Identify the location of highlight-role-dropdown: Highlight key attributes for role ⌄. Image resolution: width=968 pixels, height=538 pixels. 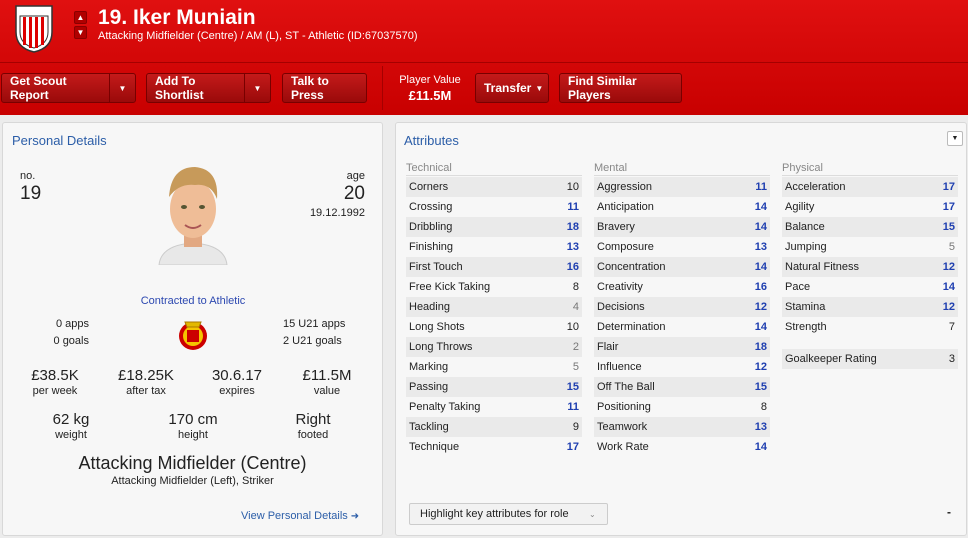
(508, 514).